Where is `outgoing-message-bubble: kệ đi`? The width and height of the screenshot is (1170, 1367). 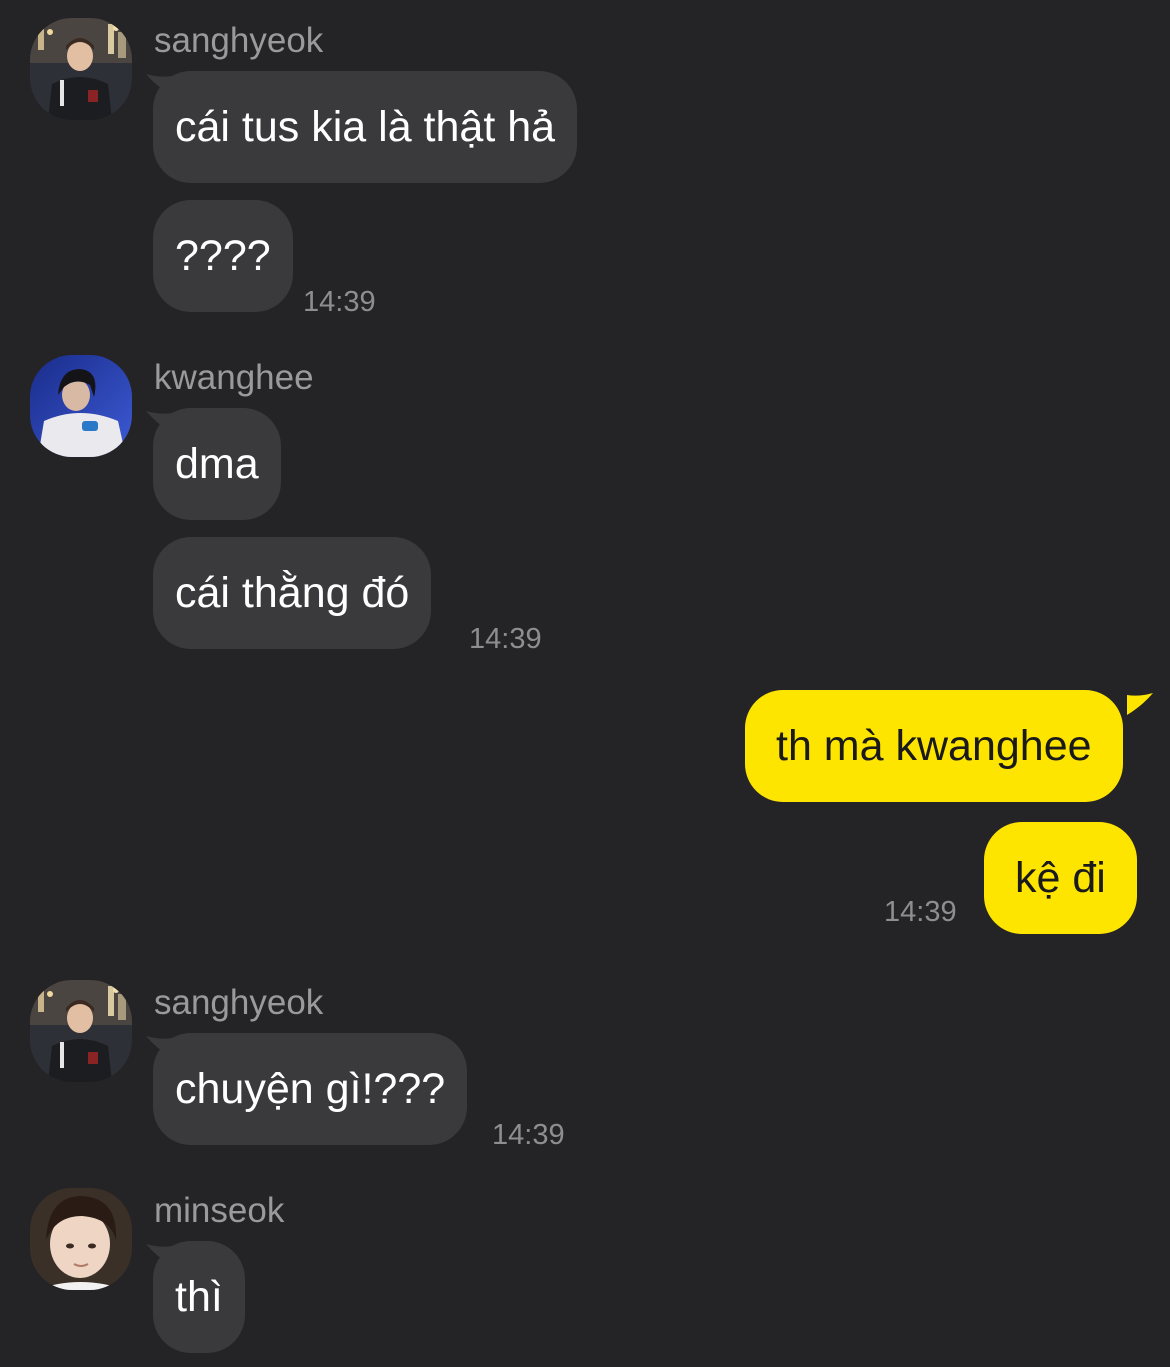 outgoing-message-bubble: kệ đi is located at coordinates (1060, 878).